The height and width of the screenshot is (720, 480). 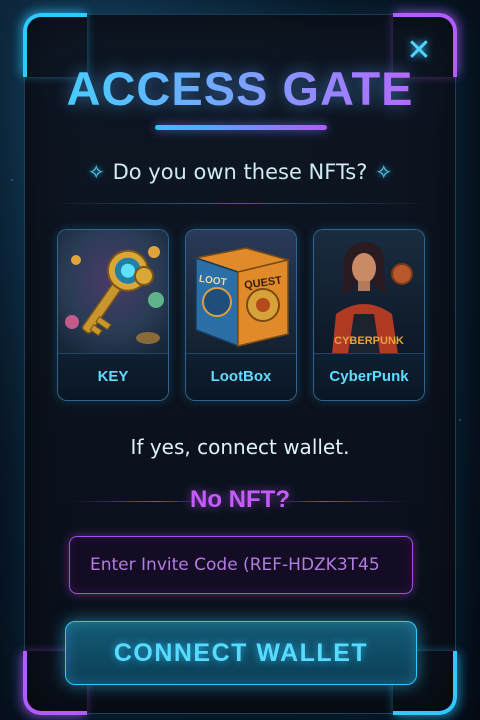 I want to click on key-art-icon, so click(x=113, y=292).